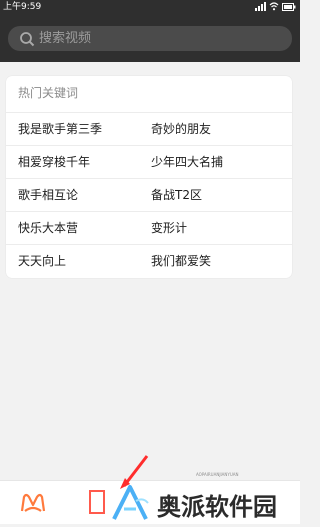 The height and width of the screenshot is (527, 320). What do you see at coordinates (181, 260) in the screenshot?
I see `keyword-item: 我们都爱笑` at bounding box center [181, 260].